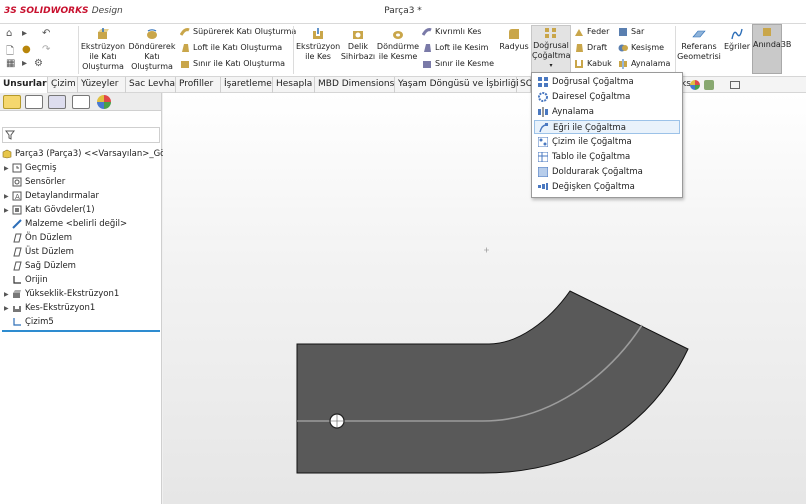  What do you see at coordinates (544, 128) in the screenshot?
I see `curve-driven-pattern-icon` at bounding box center [544, 128].